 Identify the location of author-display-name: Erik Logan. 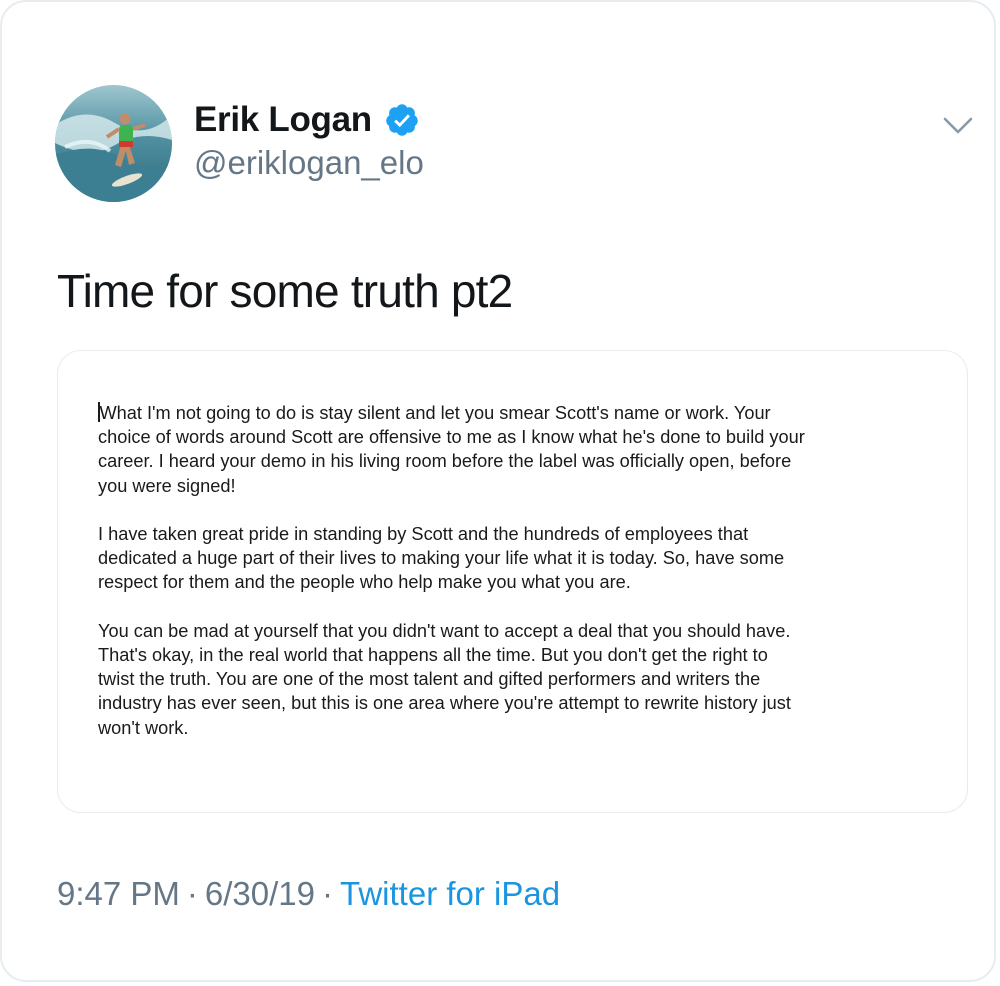
(283, 120).